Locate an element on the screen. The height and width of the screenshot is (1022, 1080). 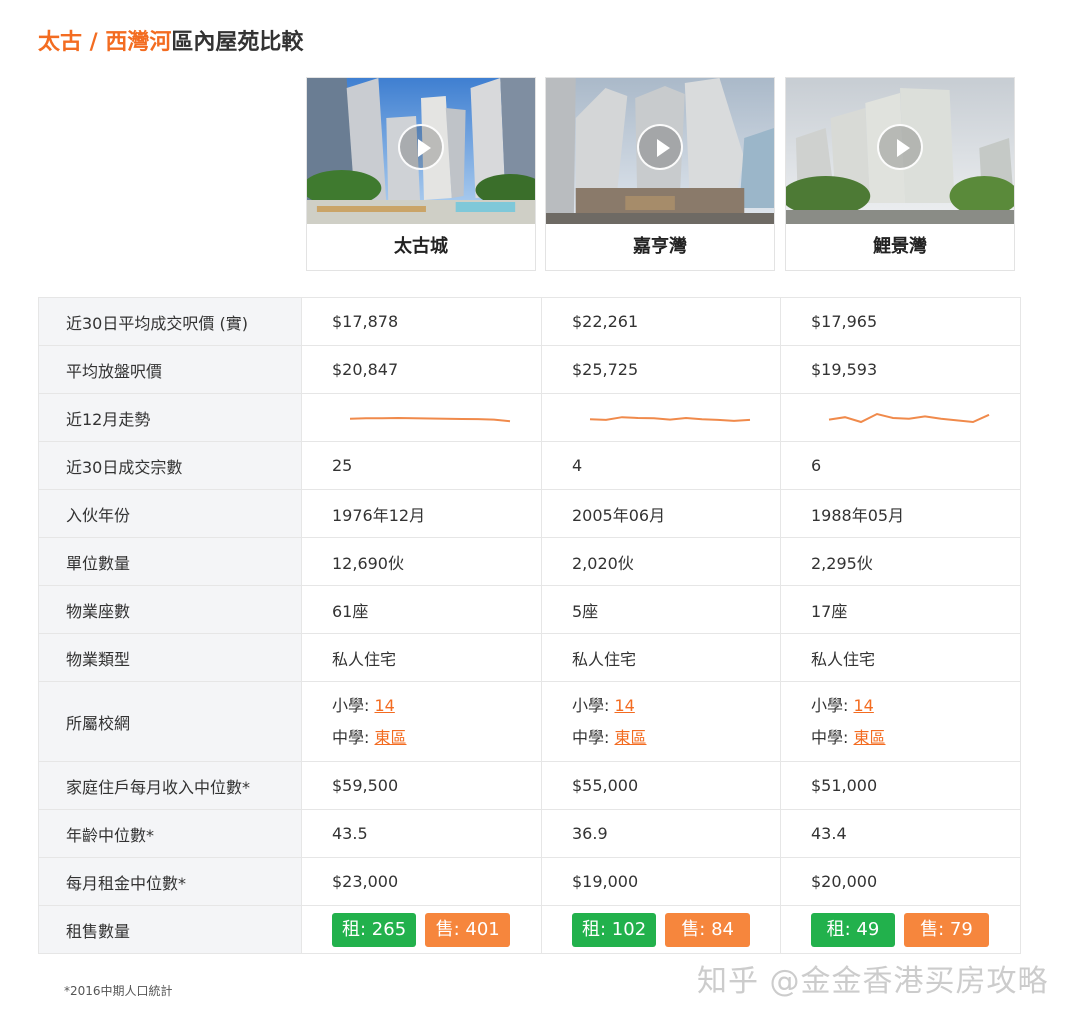
row-label: 每月租金中位數* is located at coordinates (170, 881).